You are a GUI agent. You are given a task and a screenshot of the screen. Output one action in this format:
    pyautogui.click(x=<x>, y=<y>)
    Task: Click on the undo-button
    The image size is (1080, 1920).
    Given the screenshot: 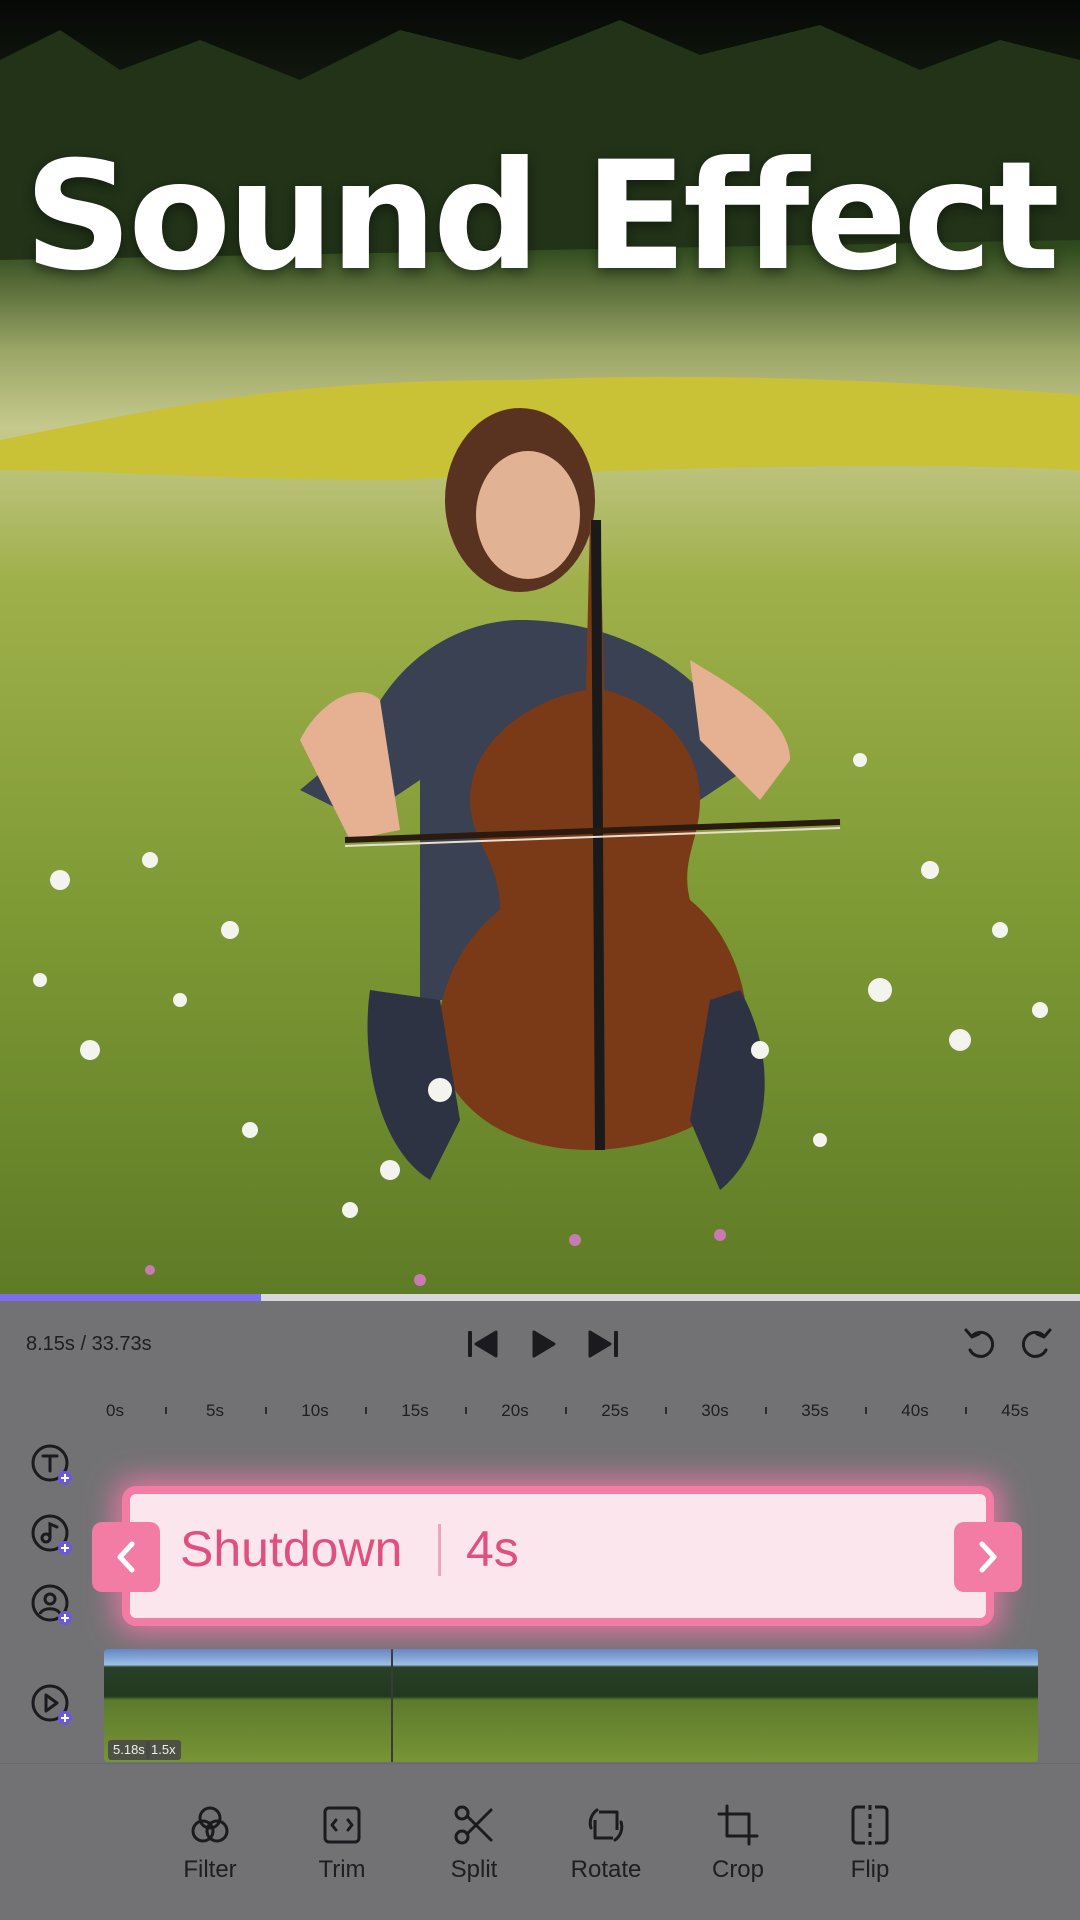 What is the action you would take?
    pyautogui.click(x=980, y=1344)
    